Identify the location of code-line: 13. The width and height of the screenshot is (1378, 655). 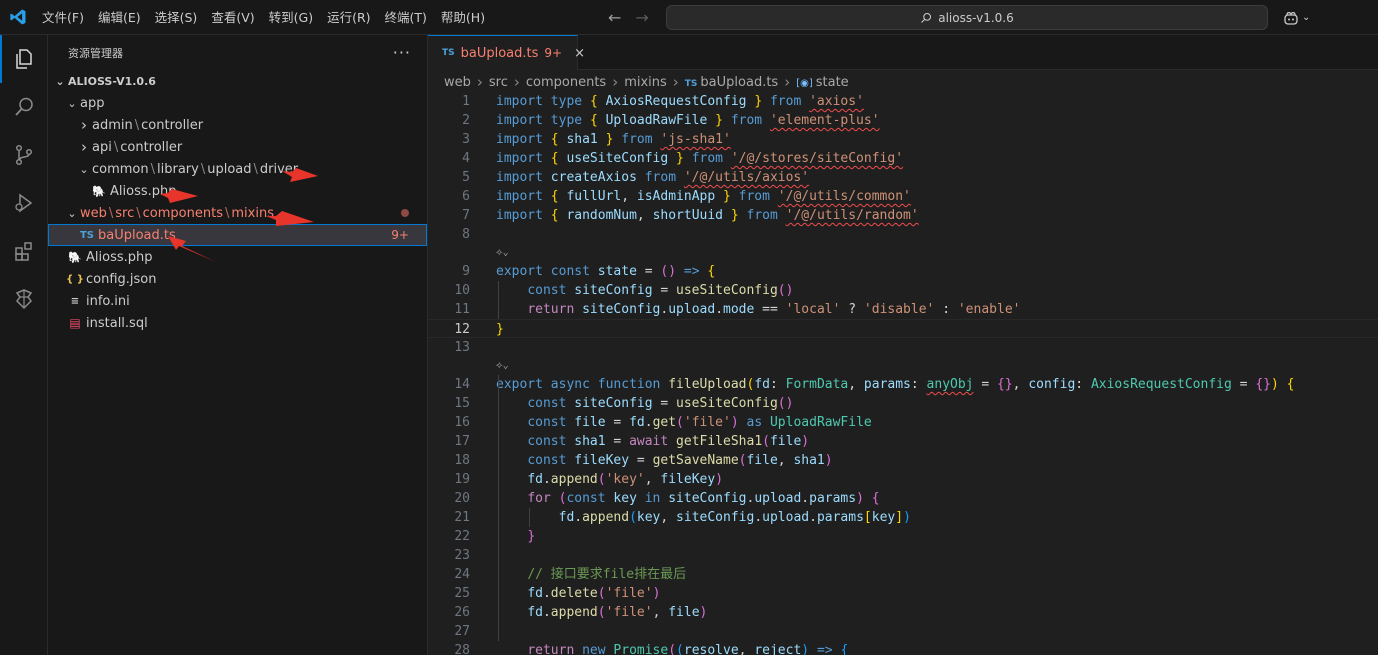
(903, 347).